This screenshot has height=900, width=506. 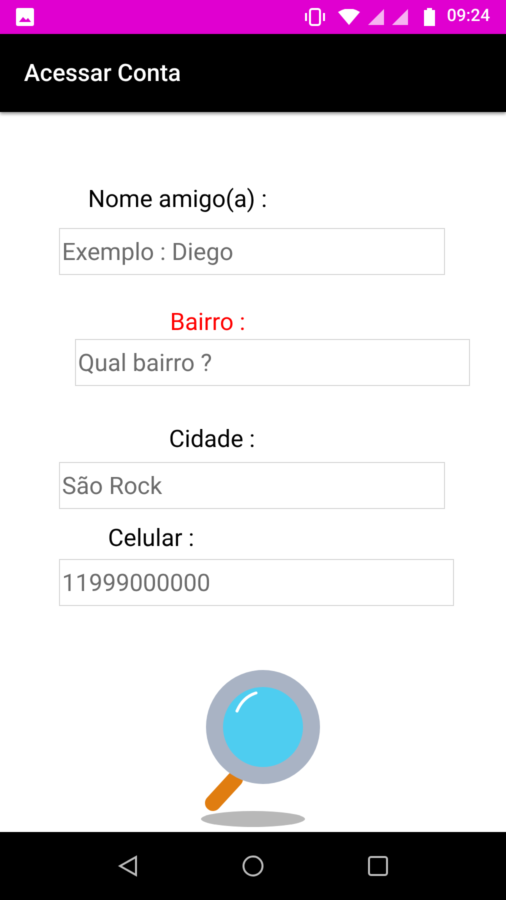 I want to click on field-label: Nome amigo(a) :, so click(x=178, y=199).